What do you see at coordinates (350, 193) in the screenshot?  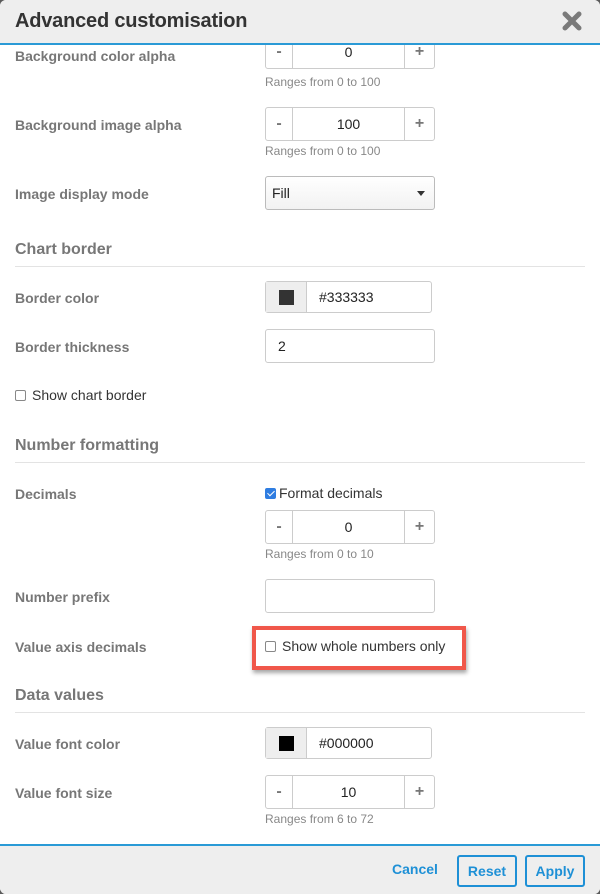 I see `image-display-mode-select: Fill` at bounding box center [350, 193].